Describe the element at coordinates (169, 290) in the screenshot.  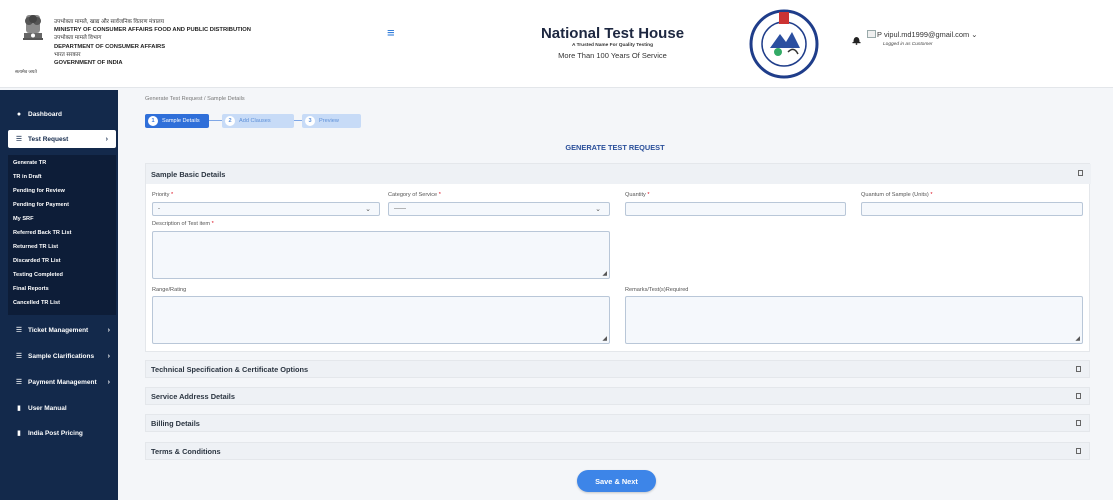
I see `range-label: Range/Rating` at that location.